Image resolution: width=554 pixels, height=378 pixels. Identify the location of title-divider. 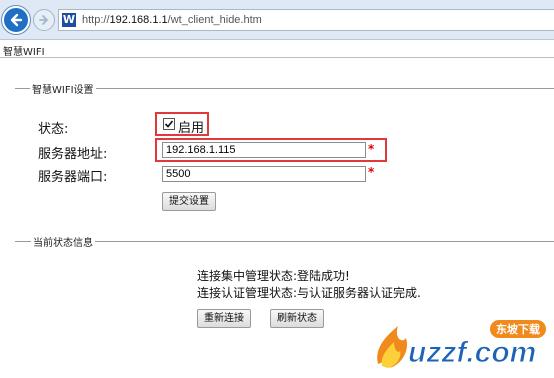
(277, 57).